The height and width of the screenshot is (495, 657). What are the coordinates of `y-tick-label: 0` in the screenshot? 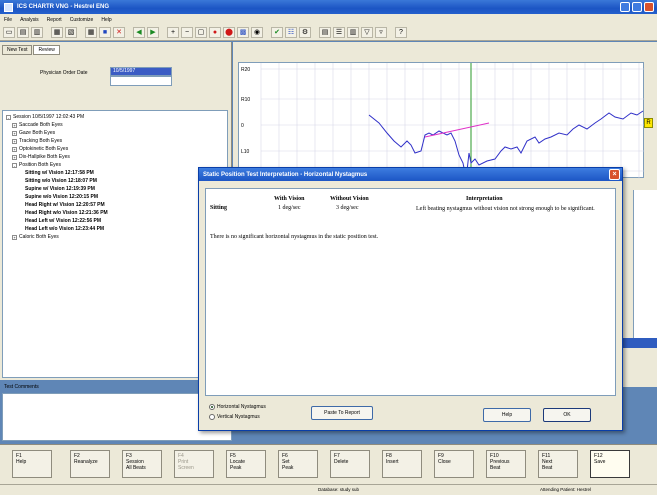 It's located at (242, 126).